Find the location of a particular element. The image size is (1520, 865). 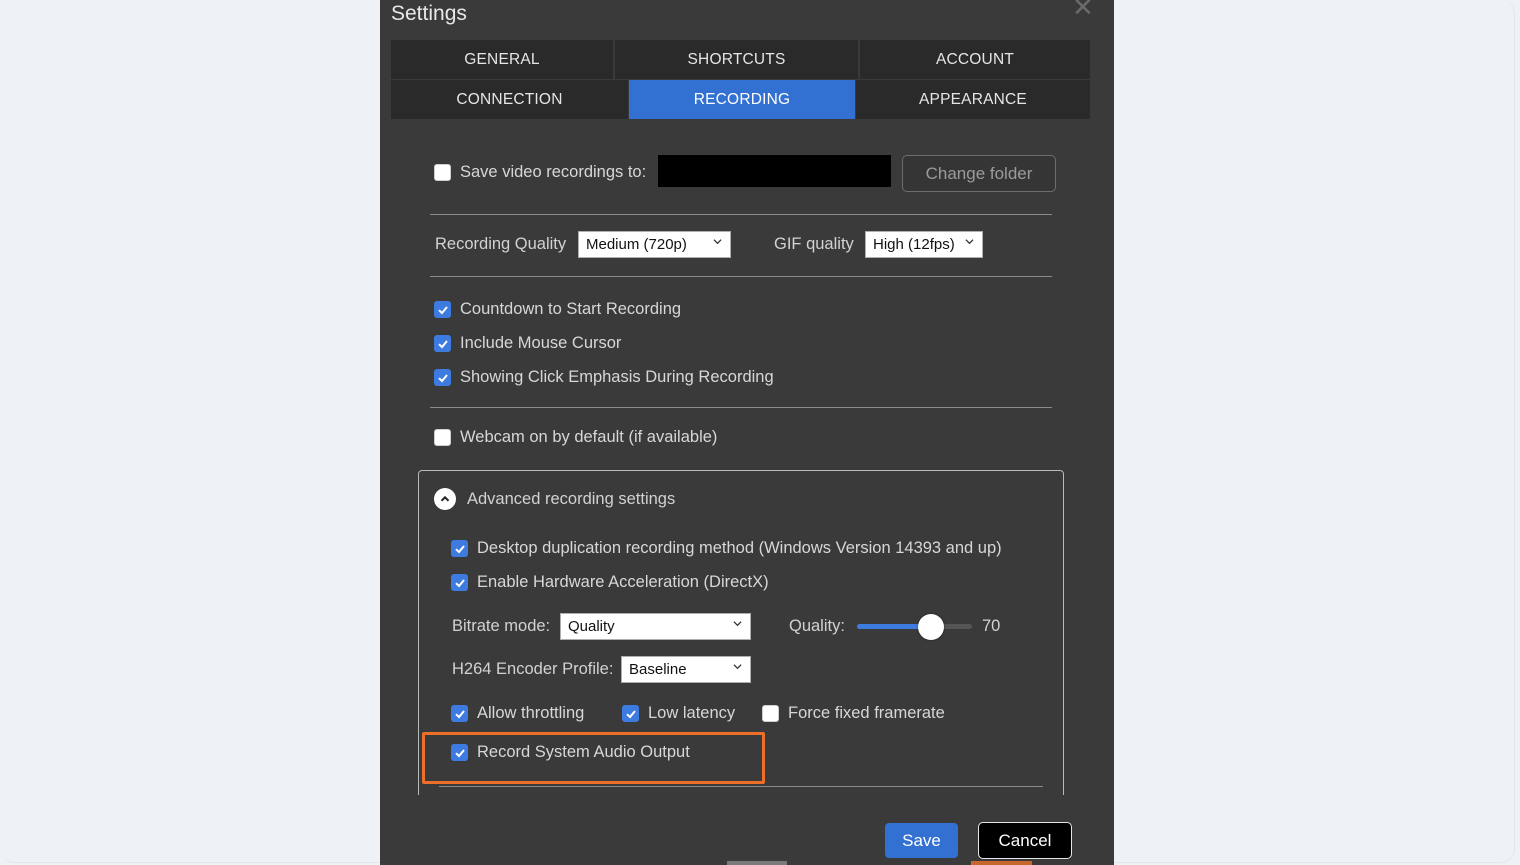

allow-throttling-checkbox is located at coordinates (459, 713).